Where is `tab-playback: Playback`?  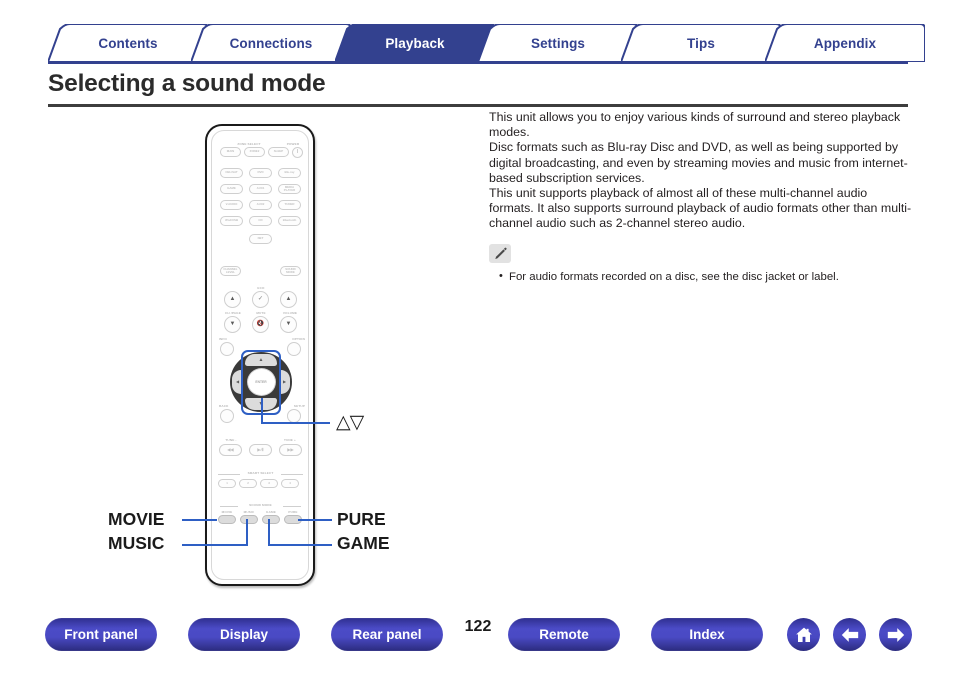 tab-playback: Playback is located at coordinates (415, 43).